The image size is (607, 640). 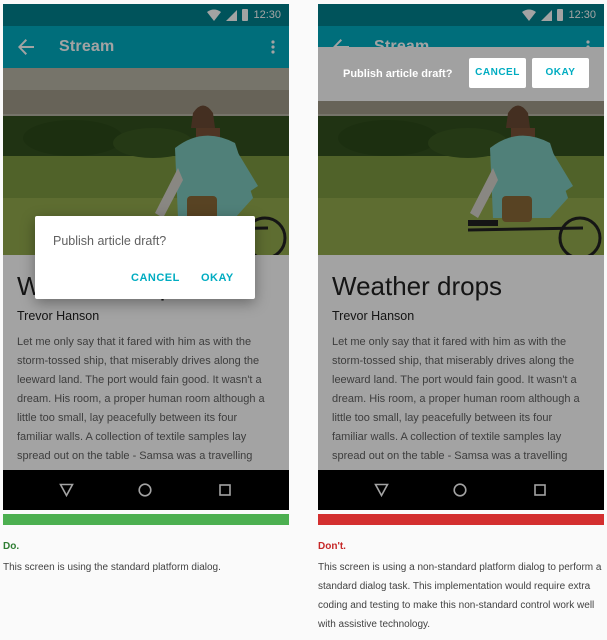 What do you see at coordinates (461, 519) in the screenshot?
I see `dont-indicator-bar` at bounding box center [461, 519].